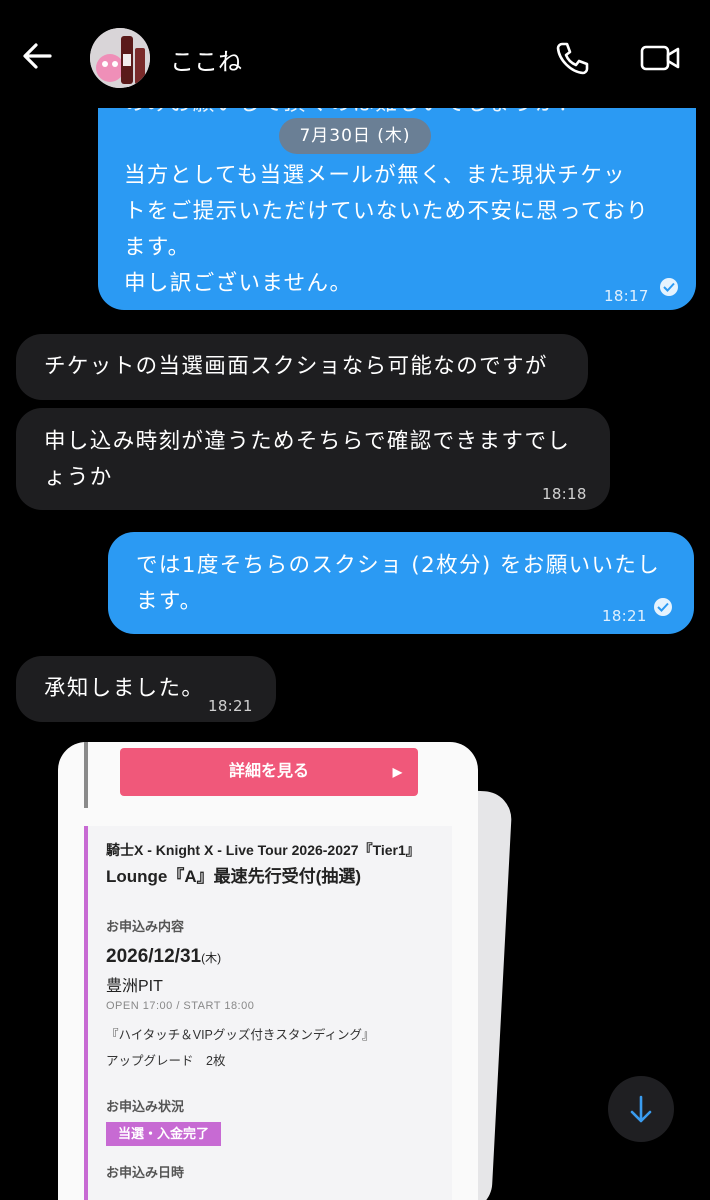 The image size is (710, 1200). What do you see at coordinates (164, 1134) in the screenshot?
I see `status-badge: 当選・入金完了` at bounding box center [164, 1134].